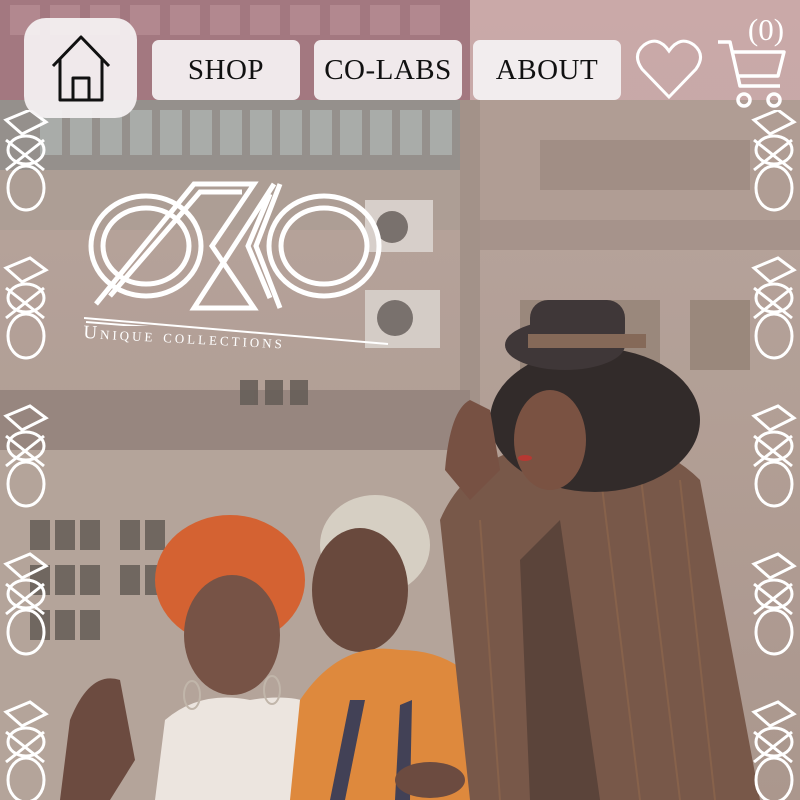 The image size is (800, 800). Describe the element at coordinates (226, 70) in the screenshot. I see `nav-shop-button: SHOP` at that location.